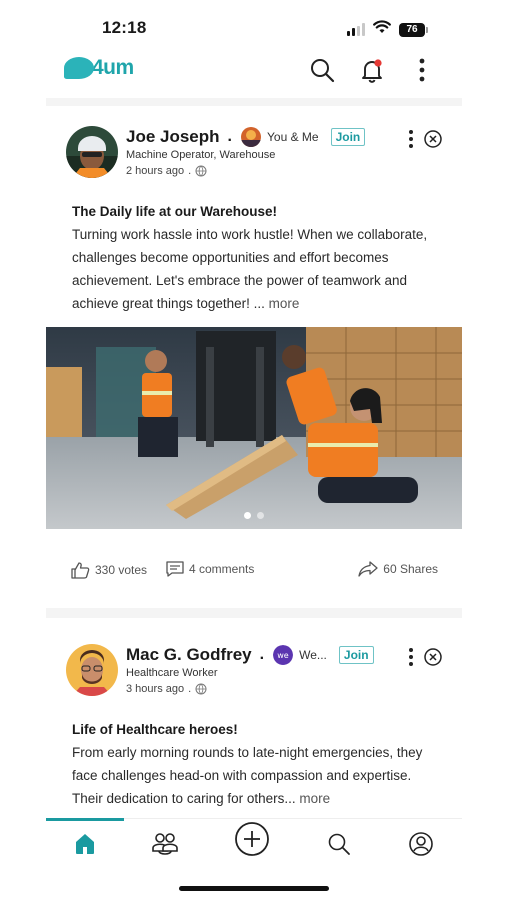 The width and height of the screenshot is (507, 900). What do you see at coordinates (254, 102) in the screenshot?
I see `header-divider` at bounding box center [254, 102].